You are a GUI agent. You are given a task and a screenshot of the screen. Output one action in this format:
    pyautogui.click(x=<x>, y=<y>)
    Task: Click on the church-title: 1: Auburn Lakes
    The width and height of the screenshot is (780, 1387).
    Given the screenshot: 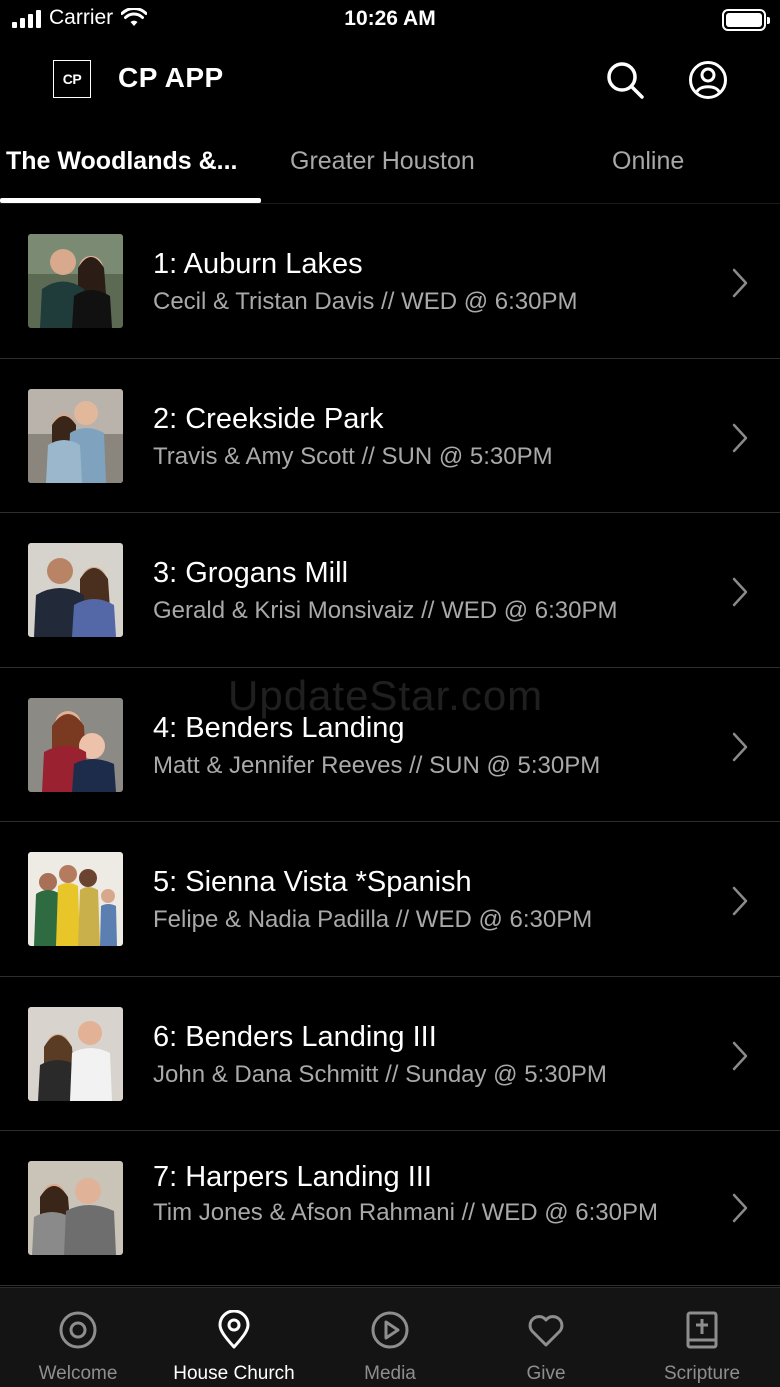 What is the action you would take?
    pyautogui.click(x=258, y=264)
    